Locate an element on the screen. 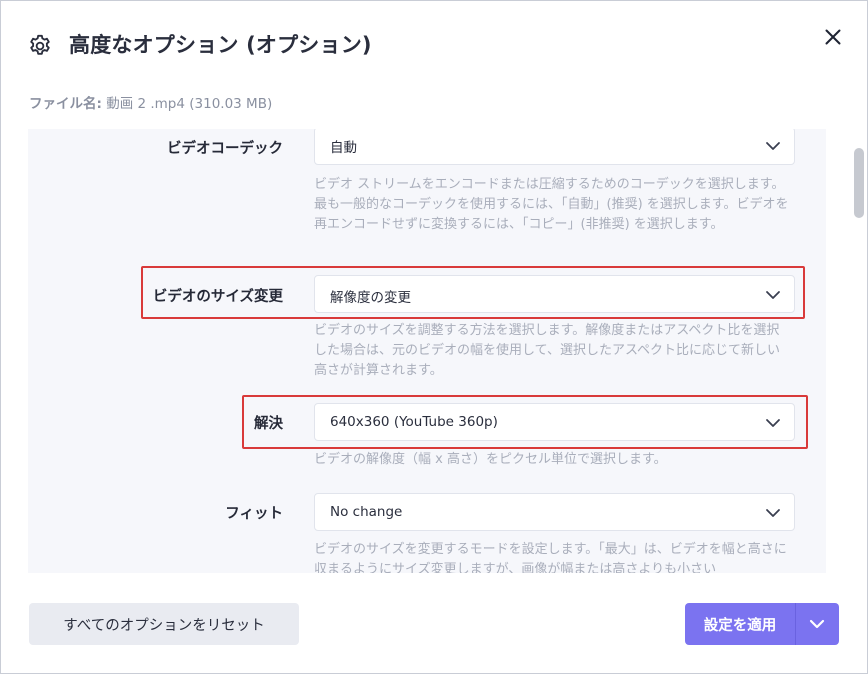  fit-label: フィット is located at coordinates (254, 514).